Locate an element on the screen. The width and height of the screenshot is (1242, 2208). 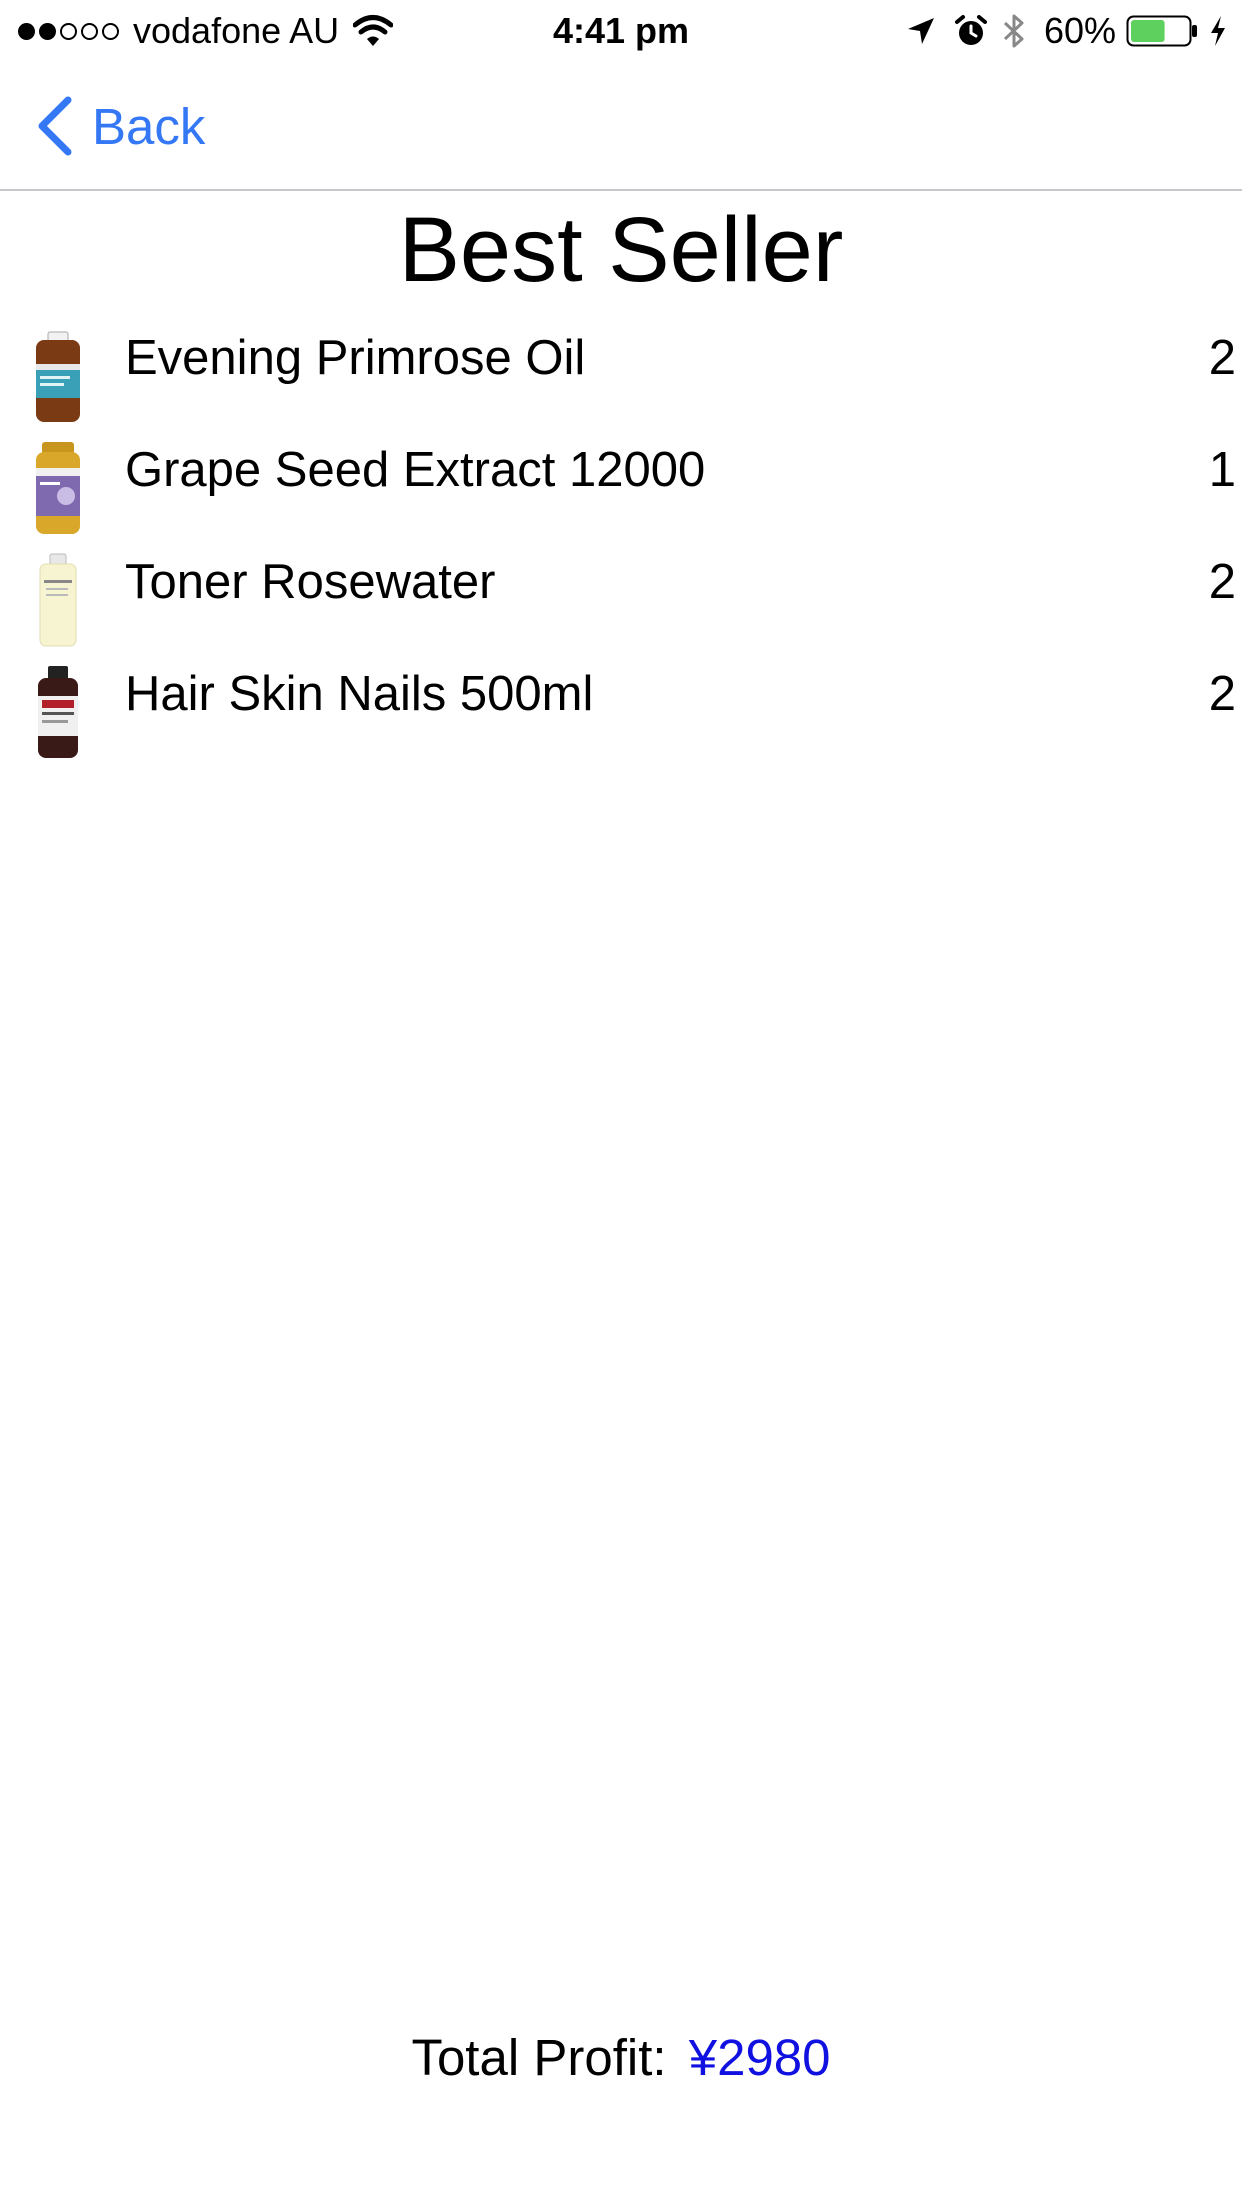
back-label: Back is located at coordinates (149, 126).